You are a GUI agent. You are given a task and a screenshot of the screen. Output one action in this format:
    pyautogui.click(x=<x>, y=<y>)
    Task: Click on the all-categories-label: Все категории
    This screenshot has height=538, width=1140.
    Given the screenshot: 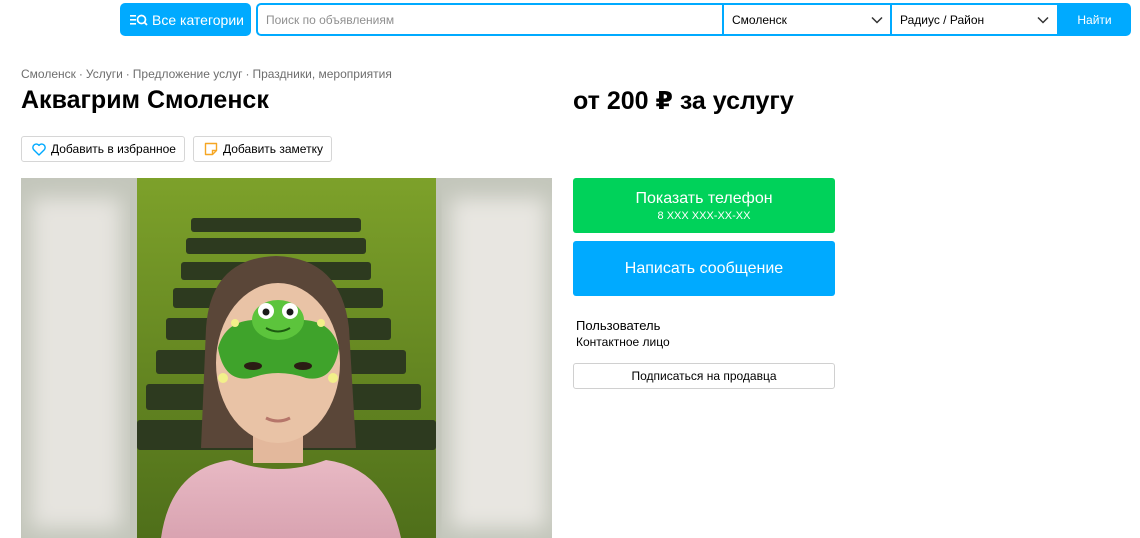 What is the action you would take?
    pyautogui.click(x=198, y=19)
    